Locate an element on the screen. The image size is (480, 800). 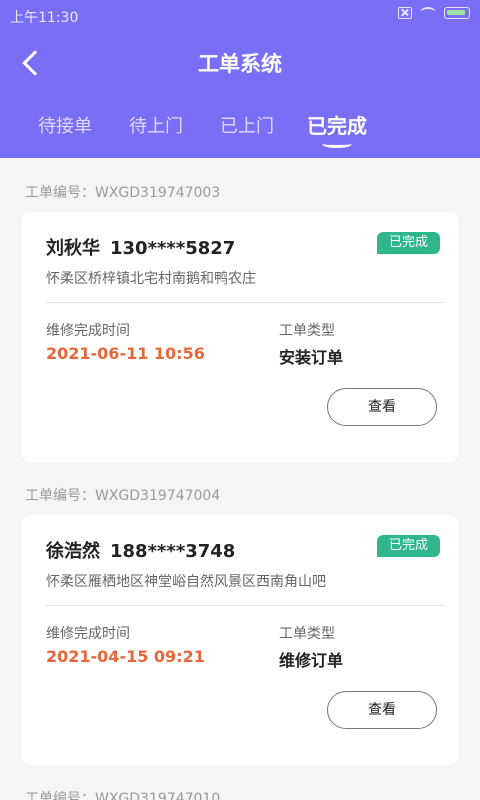
customer-address: 怀柔区桥梓镇北宅村南鹅和鸭农庄 is located at coordinates (151, 279).